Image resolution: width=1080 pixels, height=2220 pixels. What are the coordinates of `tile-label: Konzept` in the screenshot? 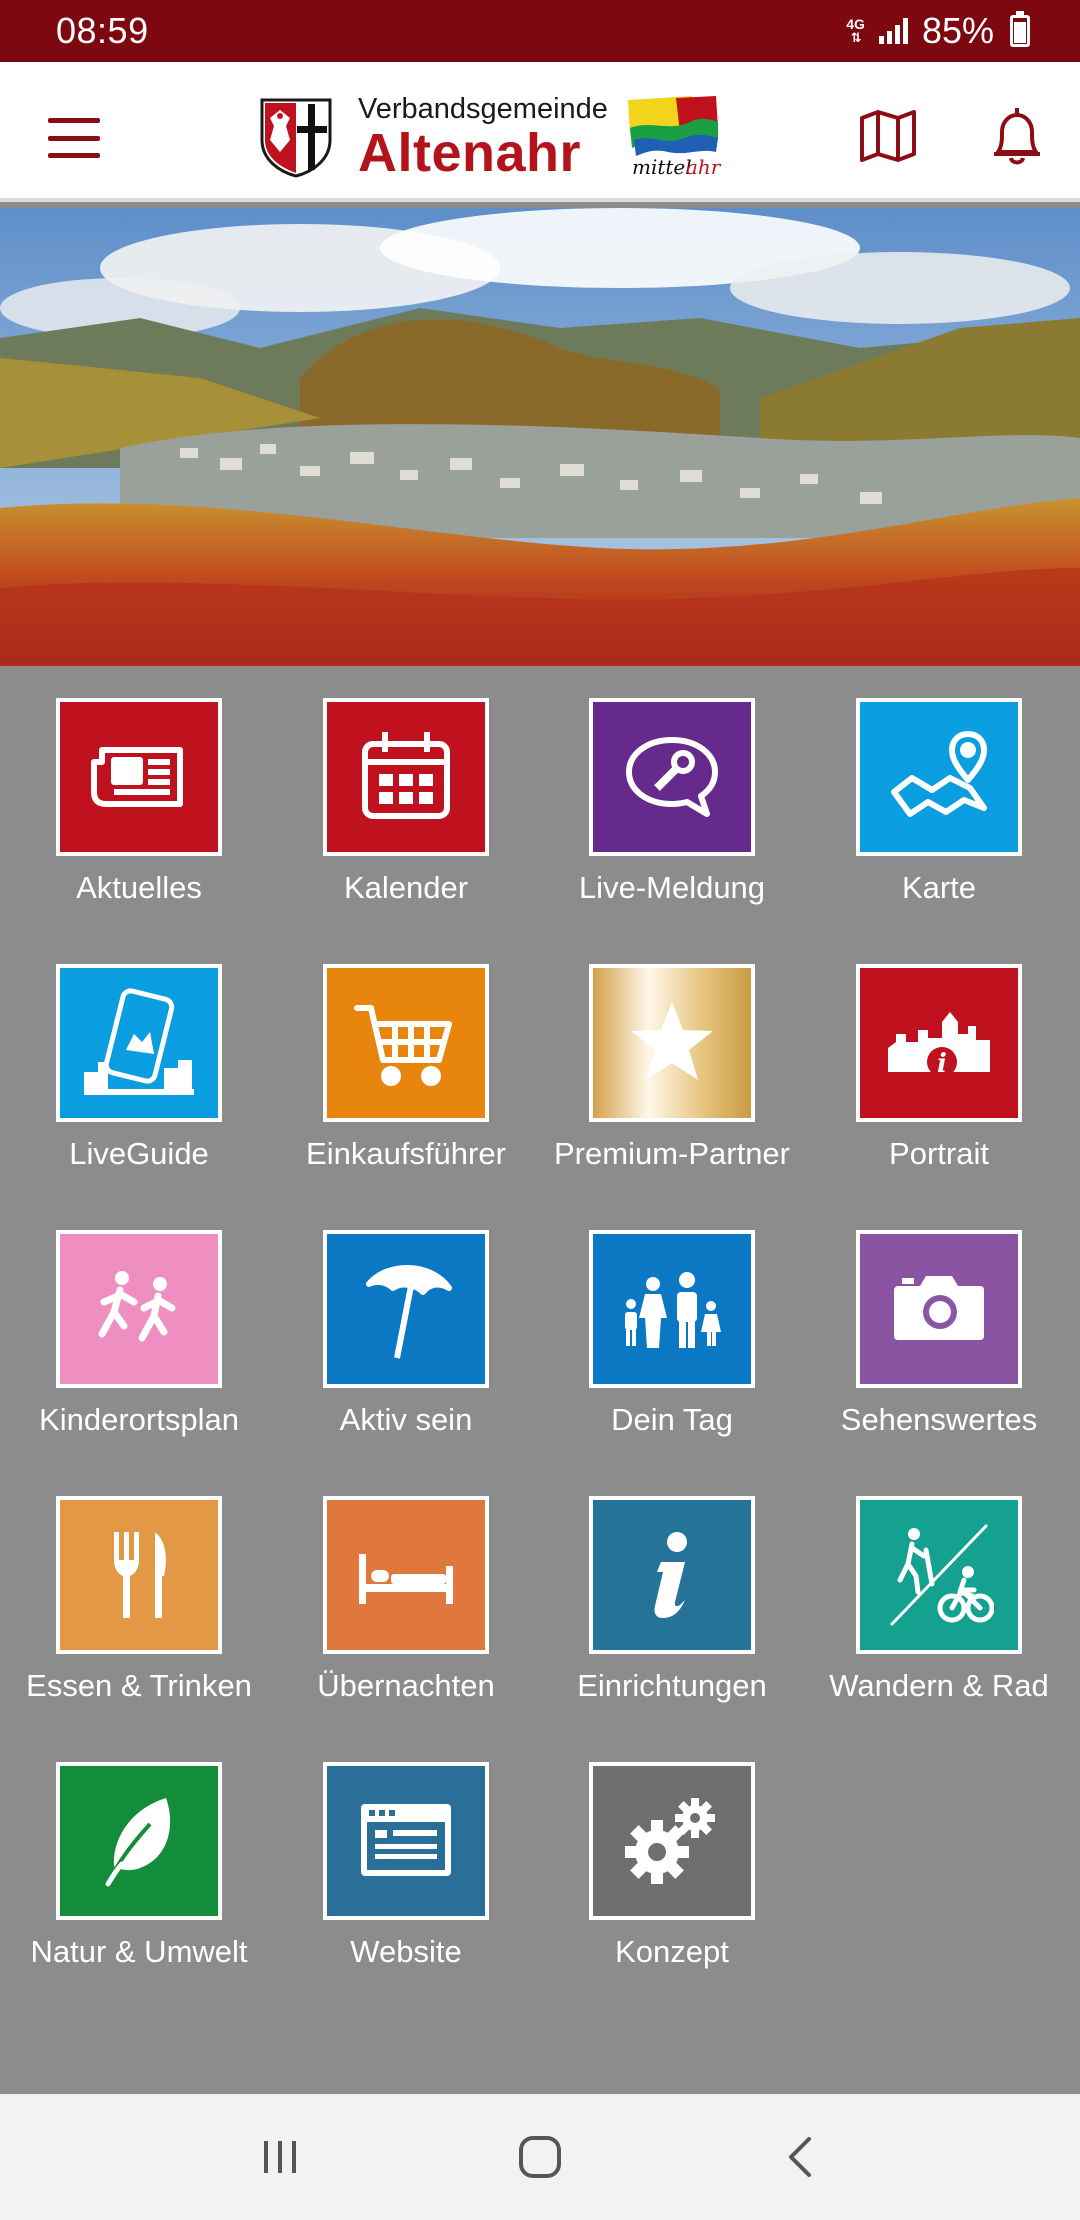 It's located at (672, 1951).